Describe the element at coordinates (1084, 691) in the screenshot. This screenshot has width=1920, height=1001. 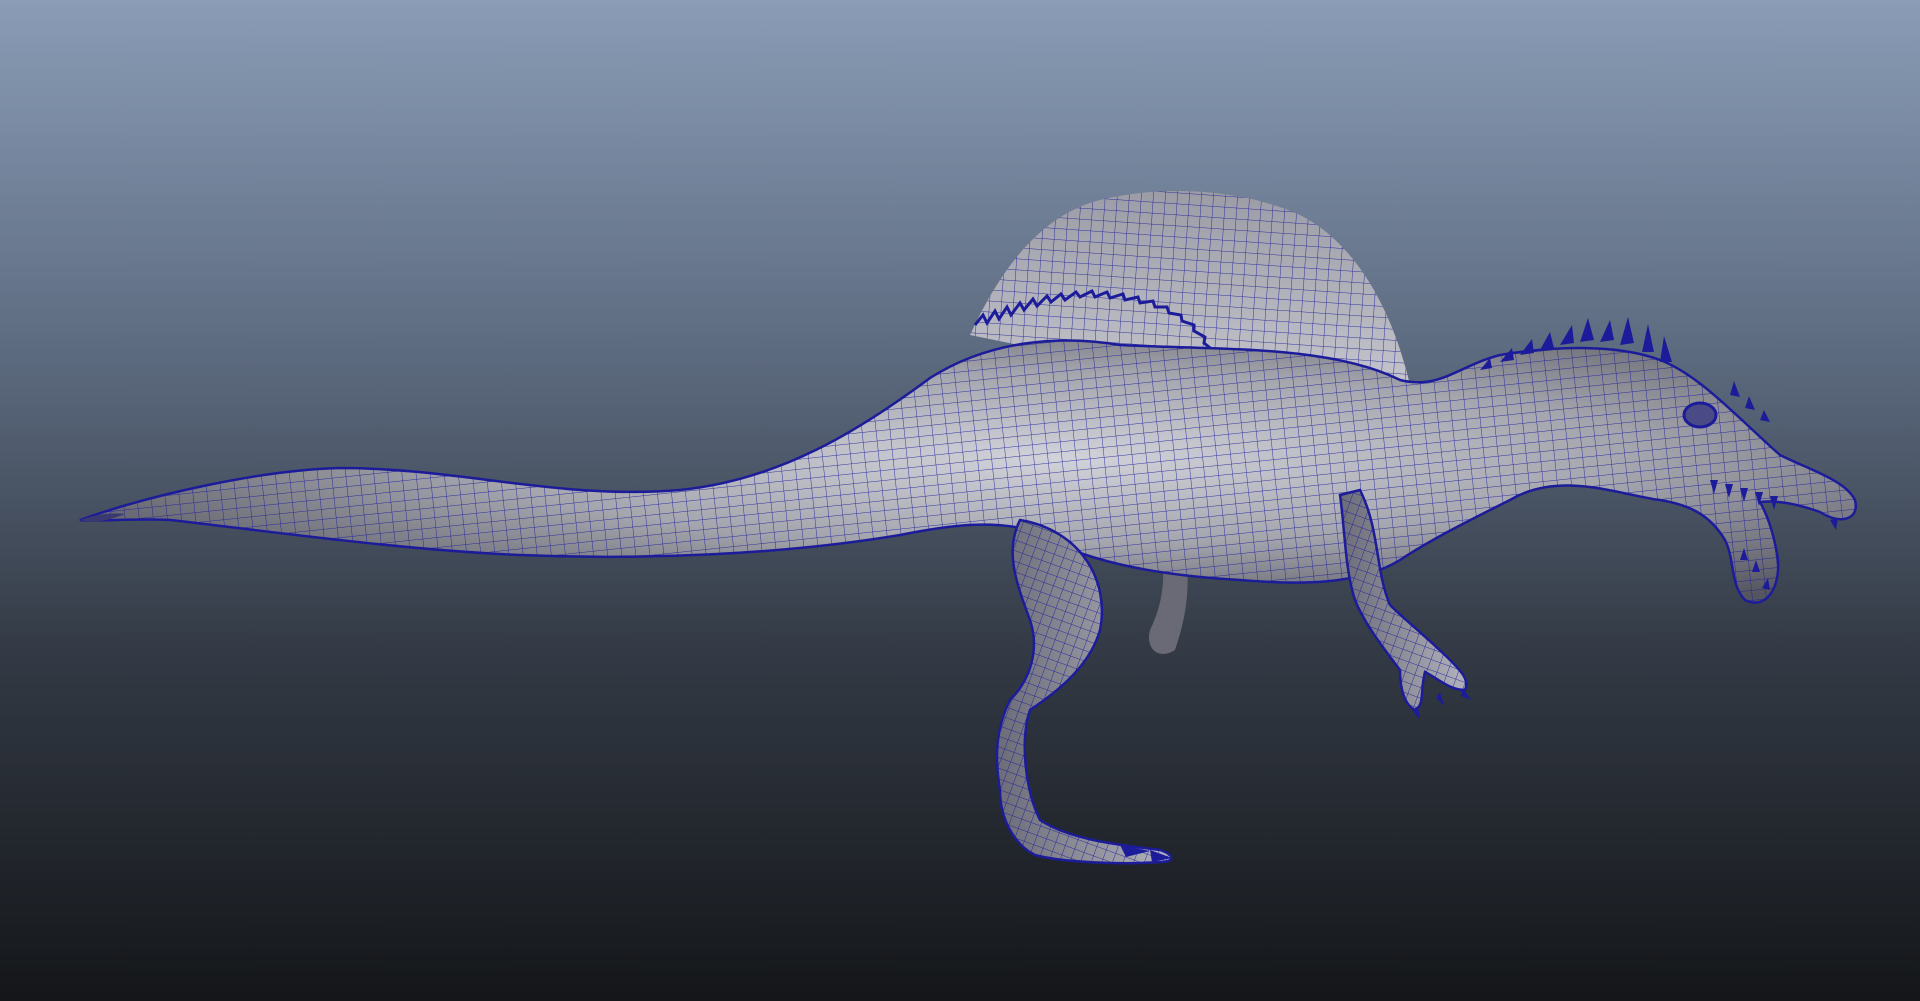
I see `hind-leg-near` at that location.